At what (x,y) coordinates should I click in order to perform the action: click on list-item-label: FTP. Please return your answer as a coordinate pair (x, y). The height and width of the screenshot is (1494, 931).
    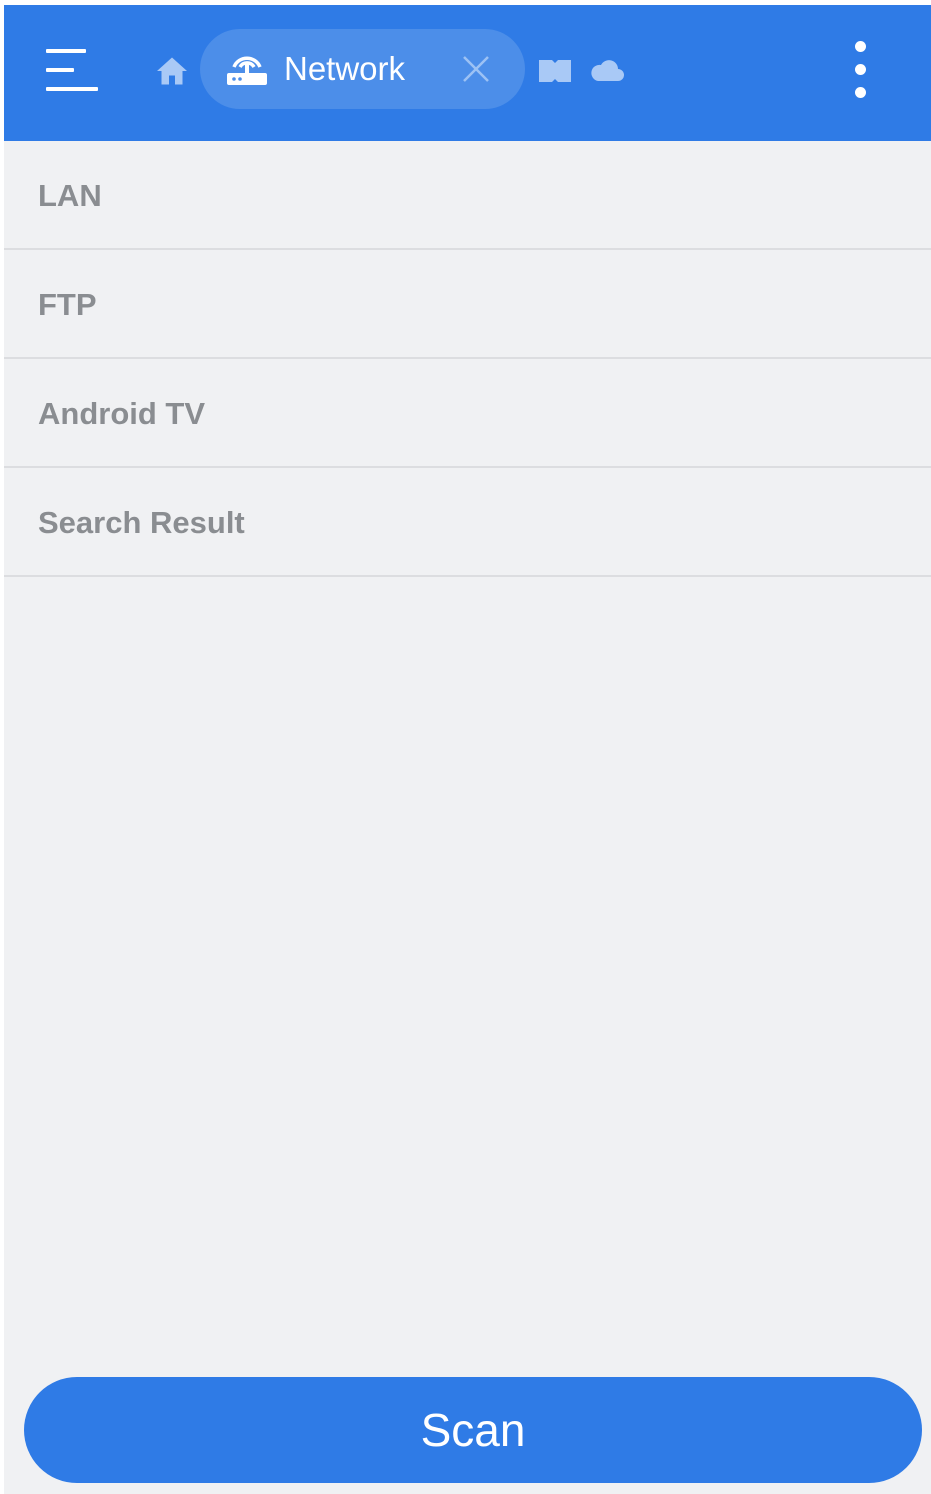
    Looking at the image, I should click on (67, 304).